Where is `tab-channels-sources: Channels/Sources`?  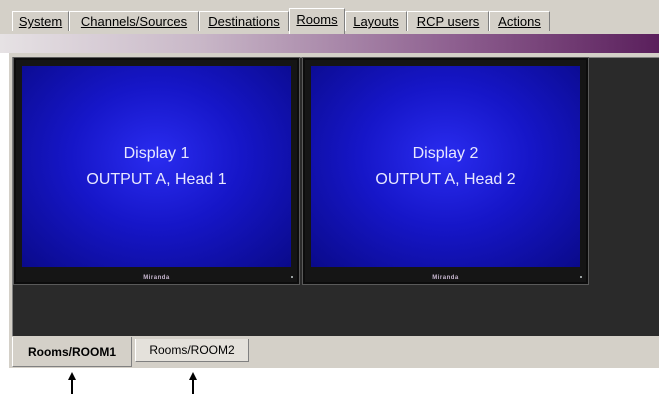
tab-channels-sources: Channels/Sources is located at coordinates (134, 21).